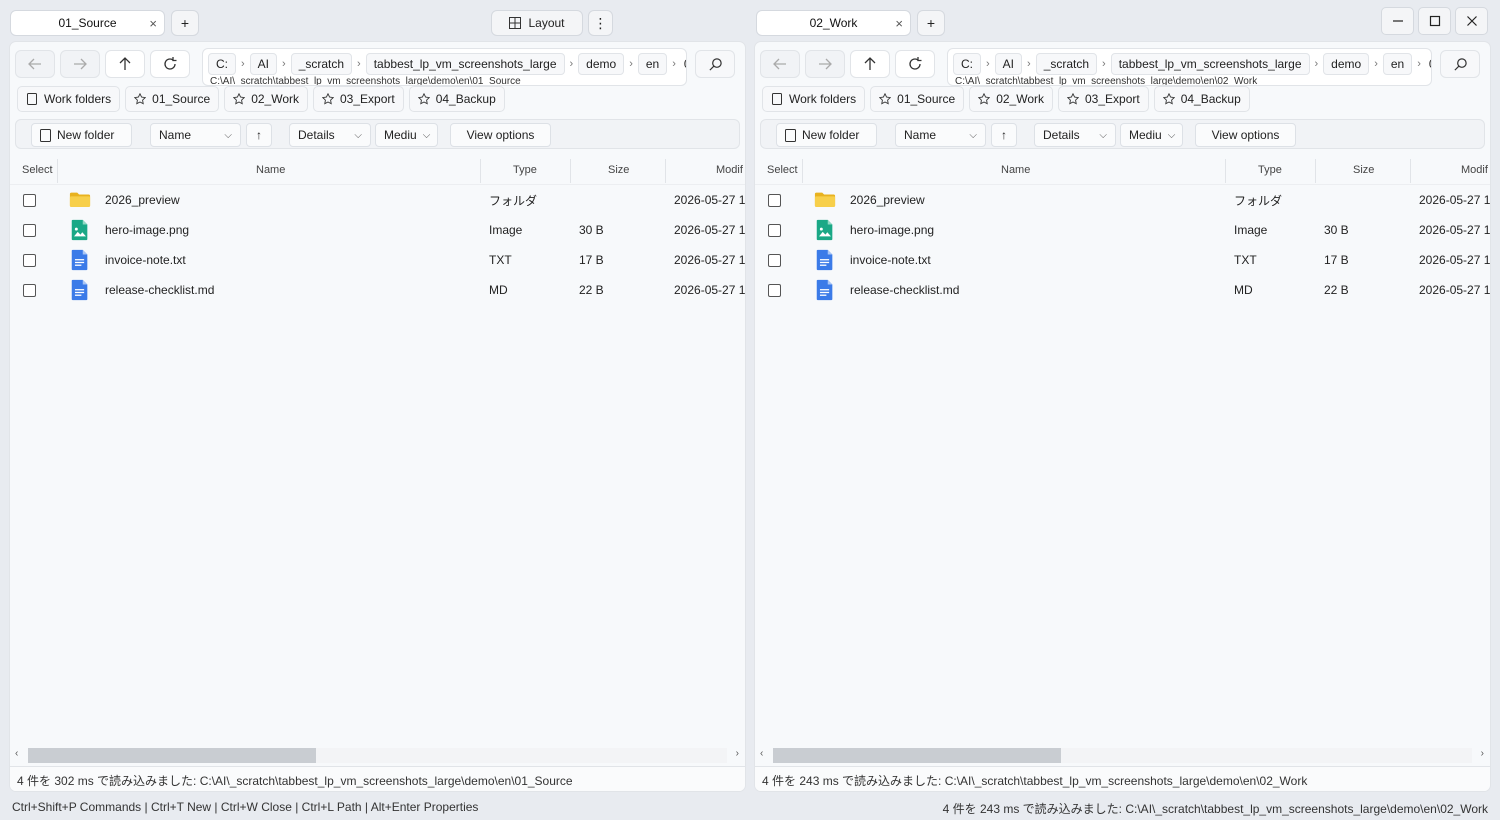 The height and width of the screenshot is (820, 1500). Describe the element at coordinates (87, 23) in the screenshot. I see `tab-01-source: 01_Source ×` at that location.